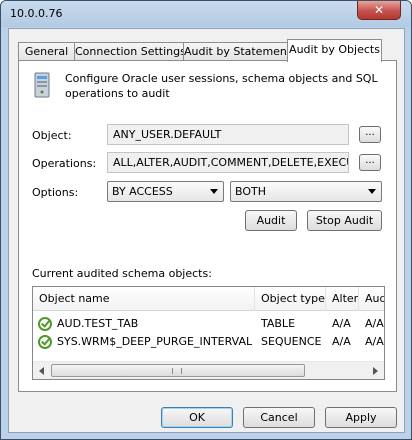 The image size is (412, 440). Describe the element at coordinates (197, 417) in the screenshot. I see `ok-button: OK` at that location.